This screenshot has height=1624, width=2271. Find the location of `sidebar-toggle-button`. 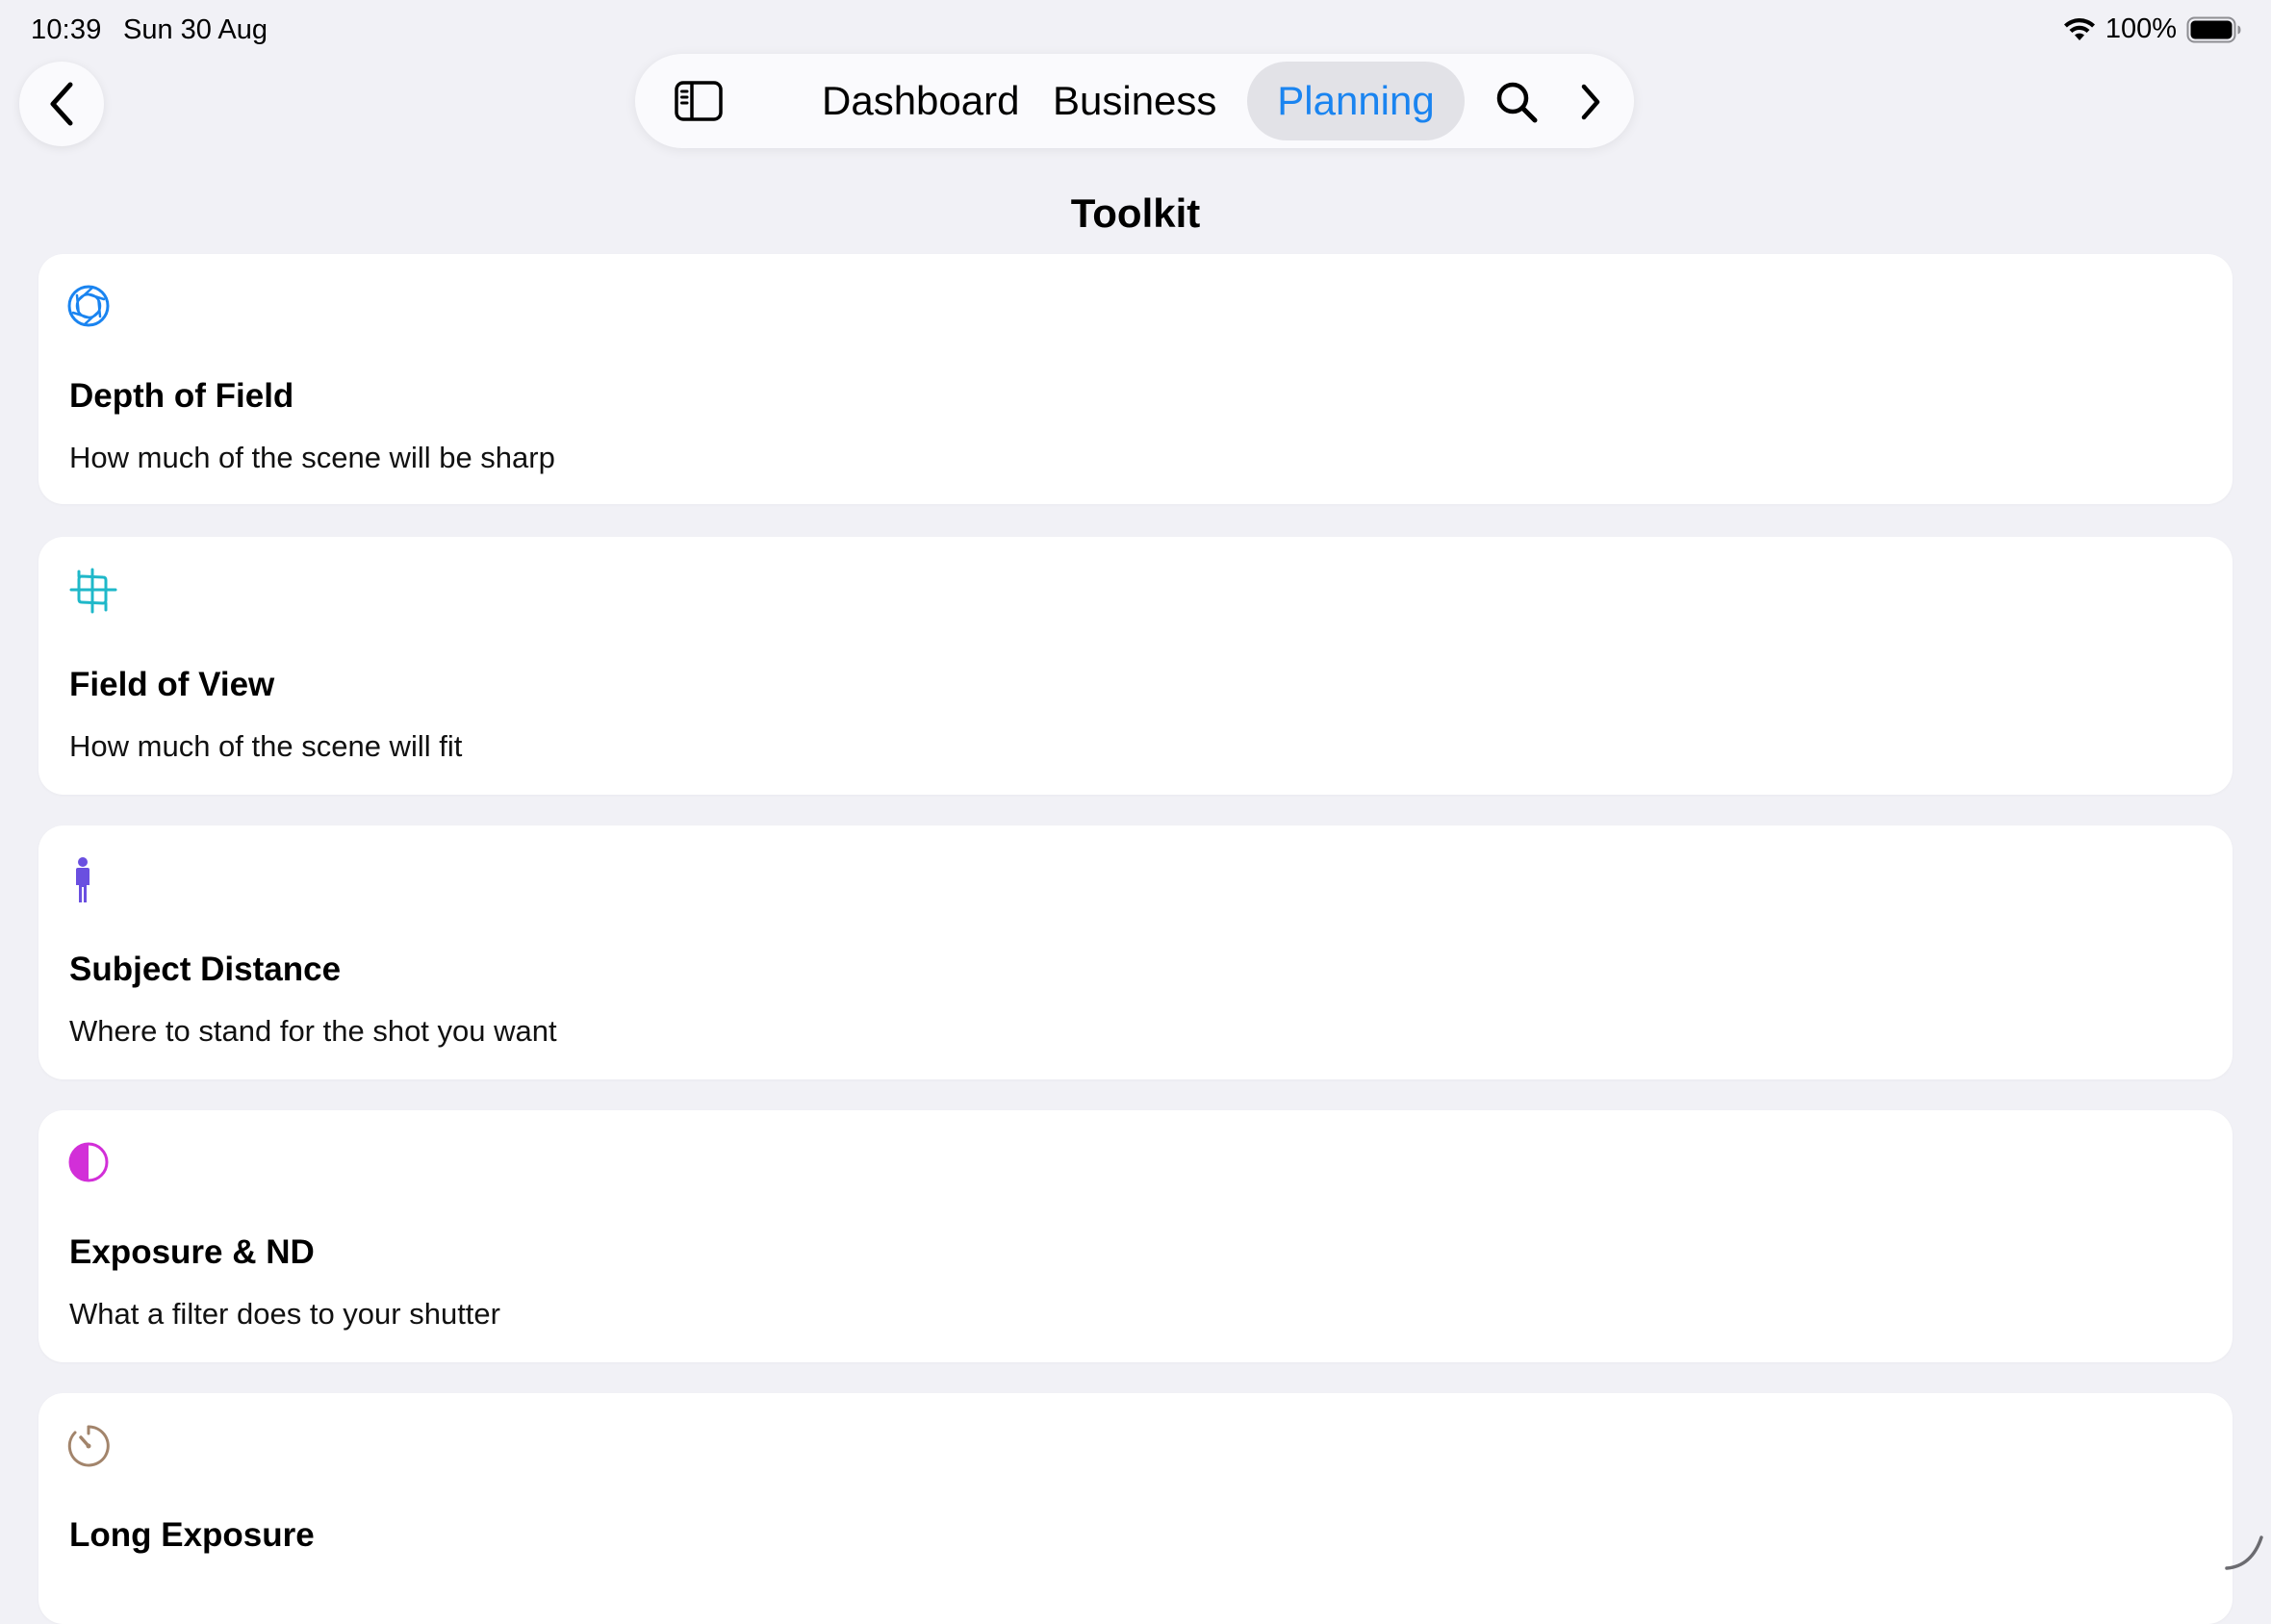

sidebar-toggle-button is located at coordinates (699, 101).